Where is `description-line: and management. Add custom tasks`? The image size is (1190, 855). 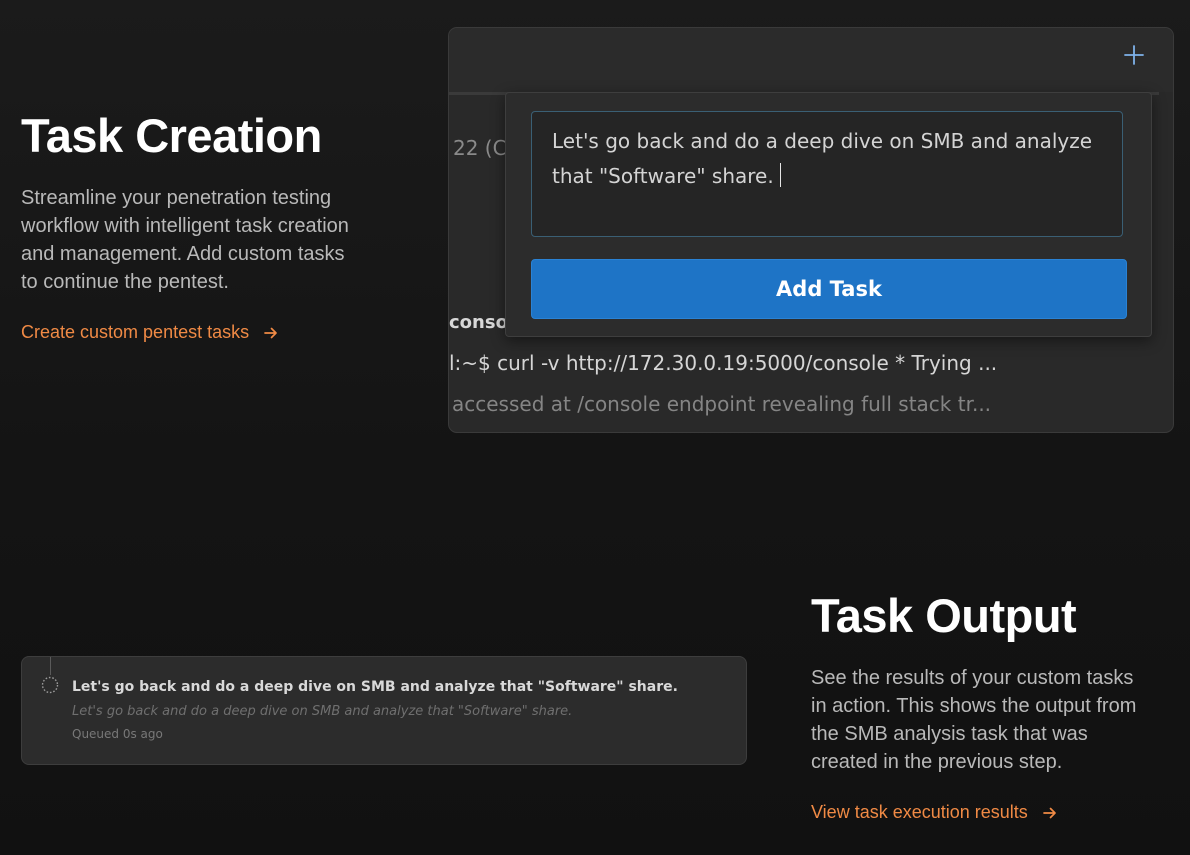 description-line: and management. Add custom tasks is located at coordinates (183, 254).